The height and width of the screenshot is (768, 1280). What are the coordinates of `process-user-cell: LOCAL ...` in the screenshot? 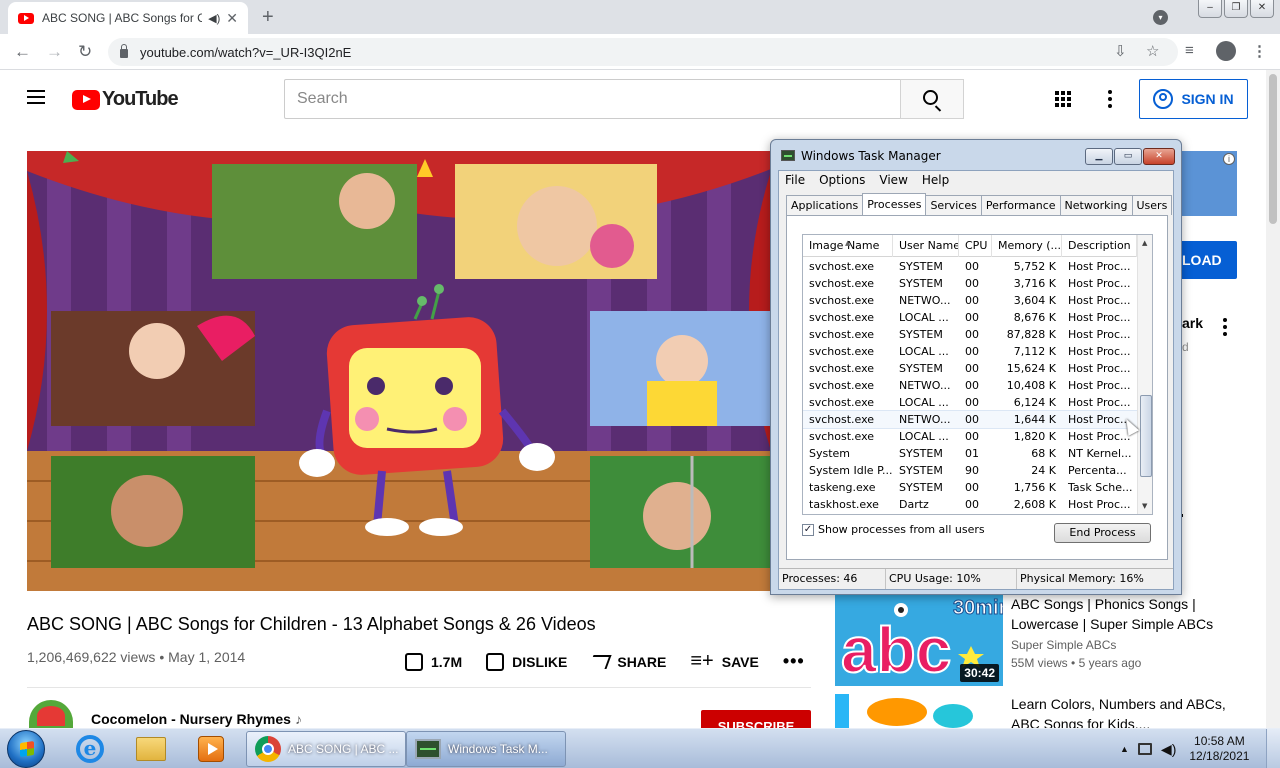 It's located at (924, 402).